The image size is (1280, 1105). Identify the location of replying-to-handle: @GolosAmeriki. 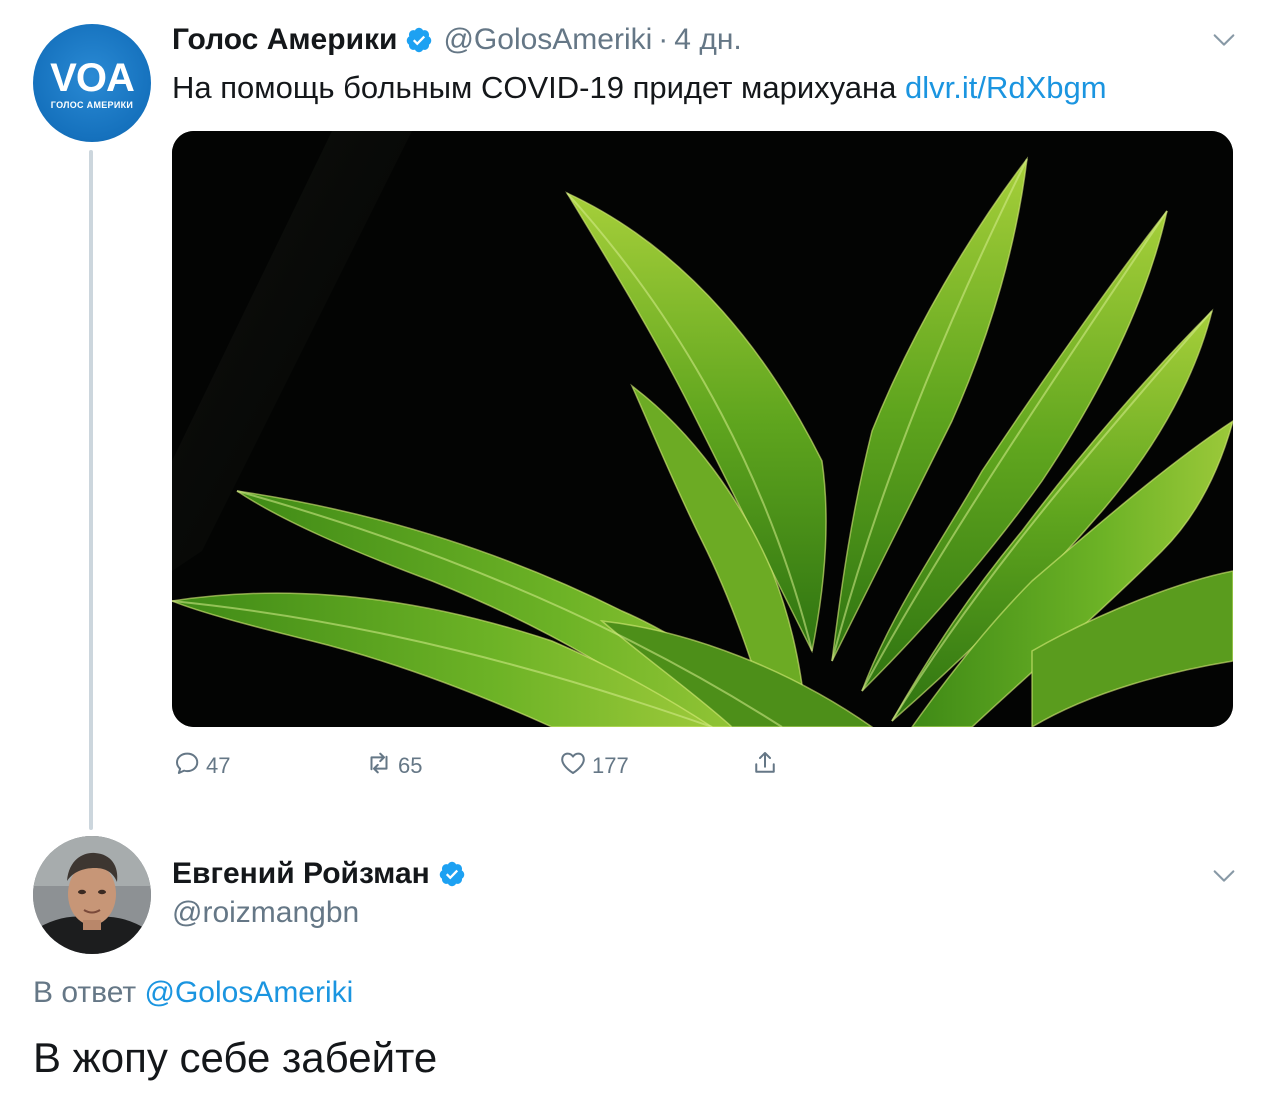
(248, 992).